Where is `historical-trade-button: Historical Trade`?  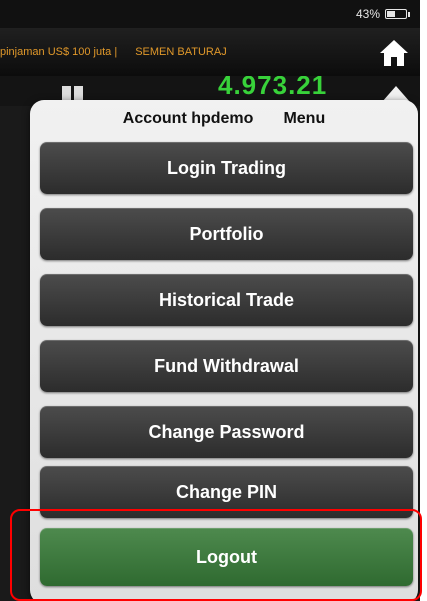 historical-trade-button: Historical Trade is located at coordinates (226, 300).